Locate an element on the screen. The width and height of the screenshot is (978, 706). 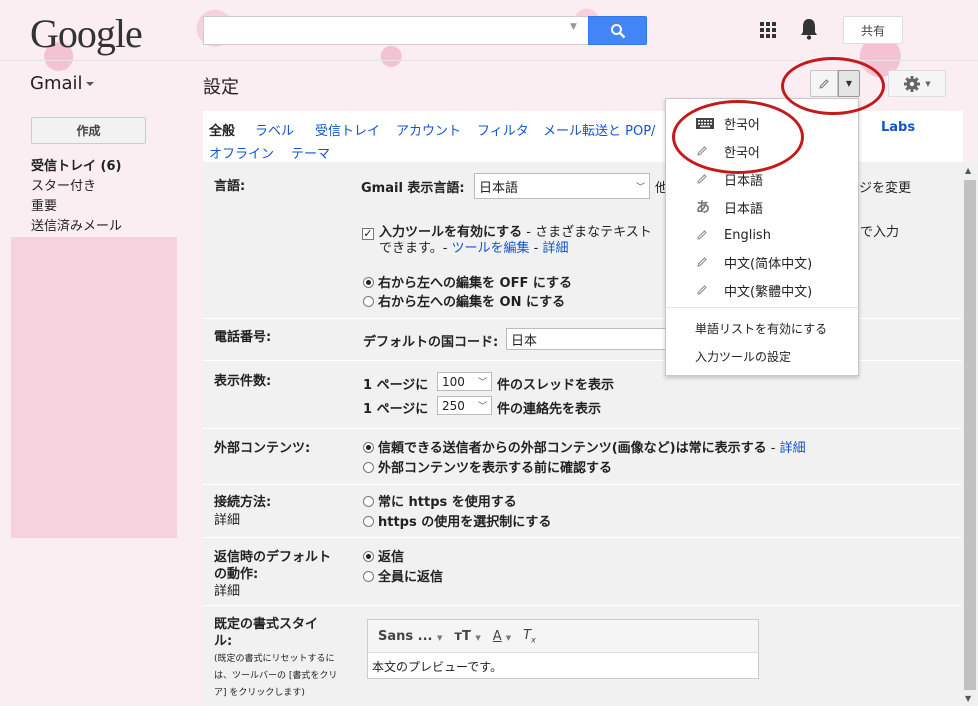
tab-offline: オフライン is located at coordinates (241, 152).